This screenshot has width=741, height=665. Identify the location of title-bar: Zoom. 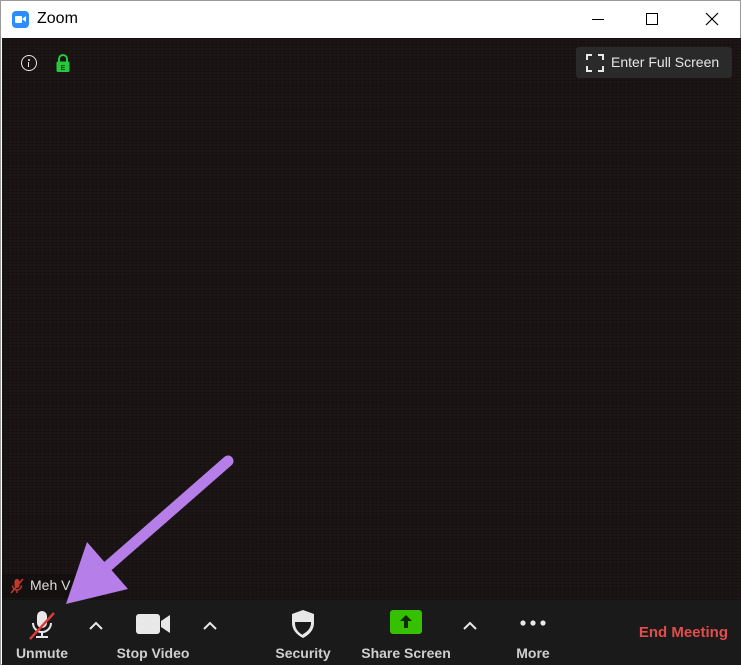
(370, 19).